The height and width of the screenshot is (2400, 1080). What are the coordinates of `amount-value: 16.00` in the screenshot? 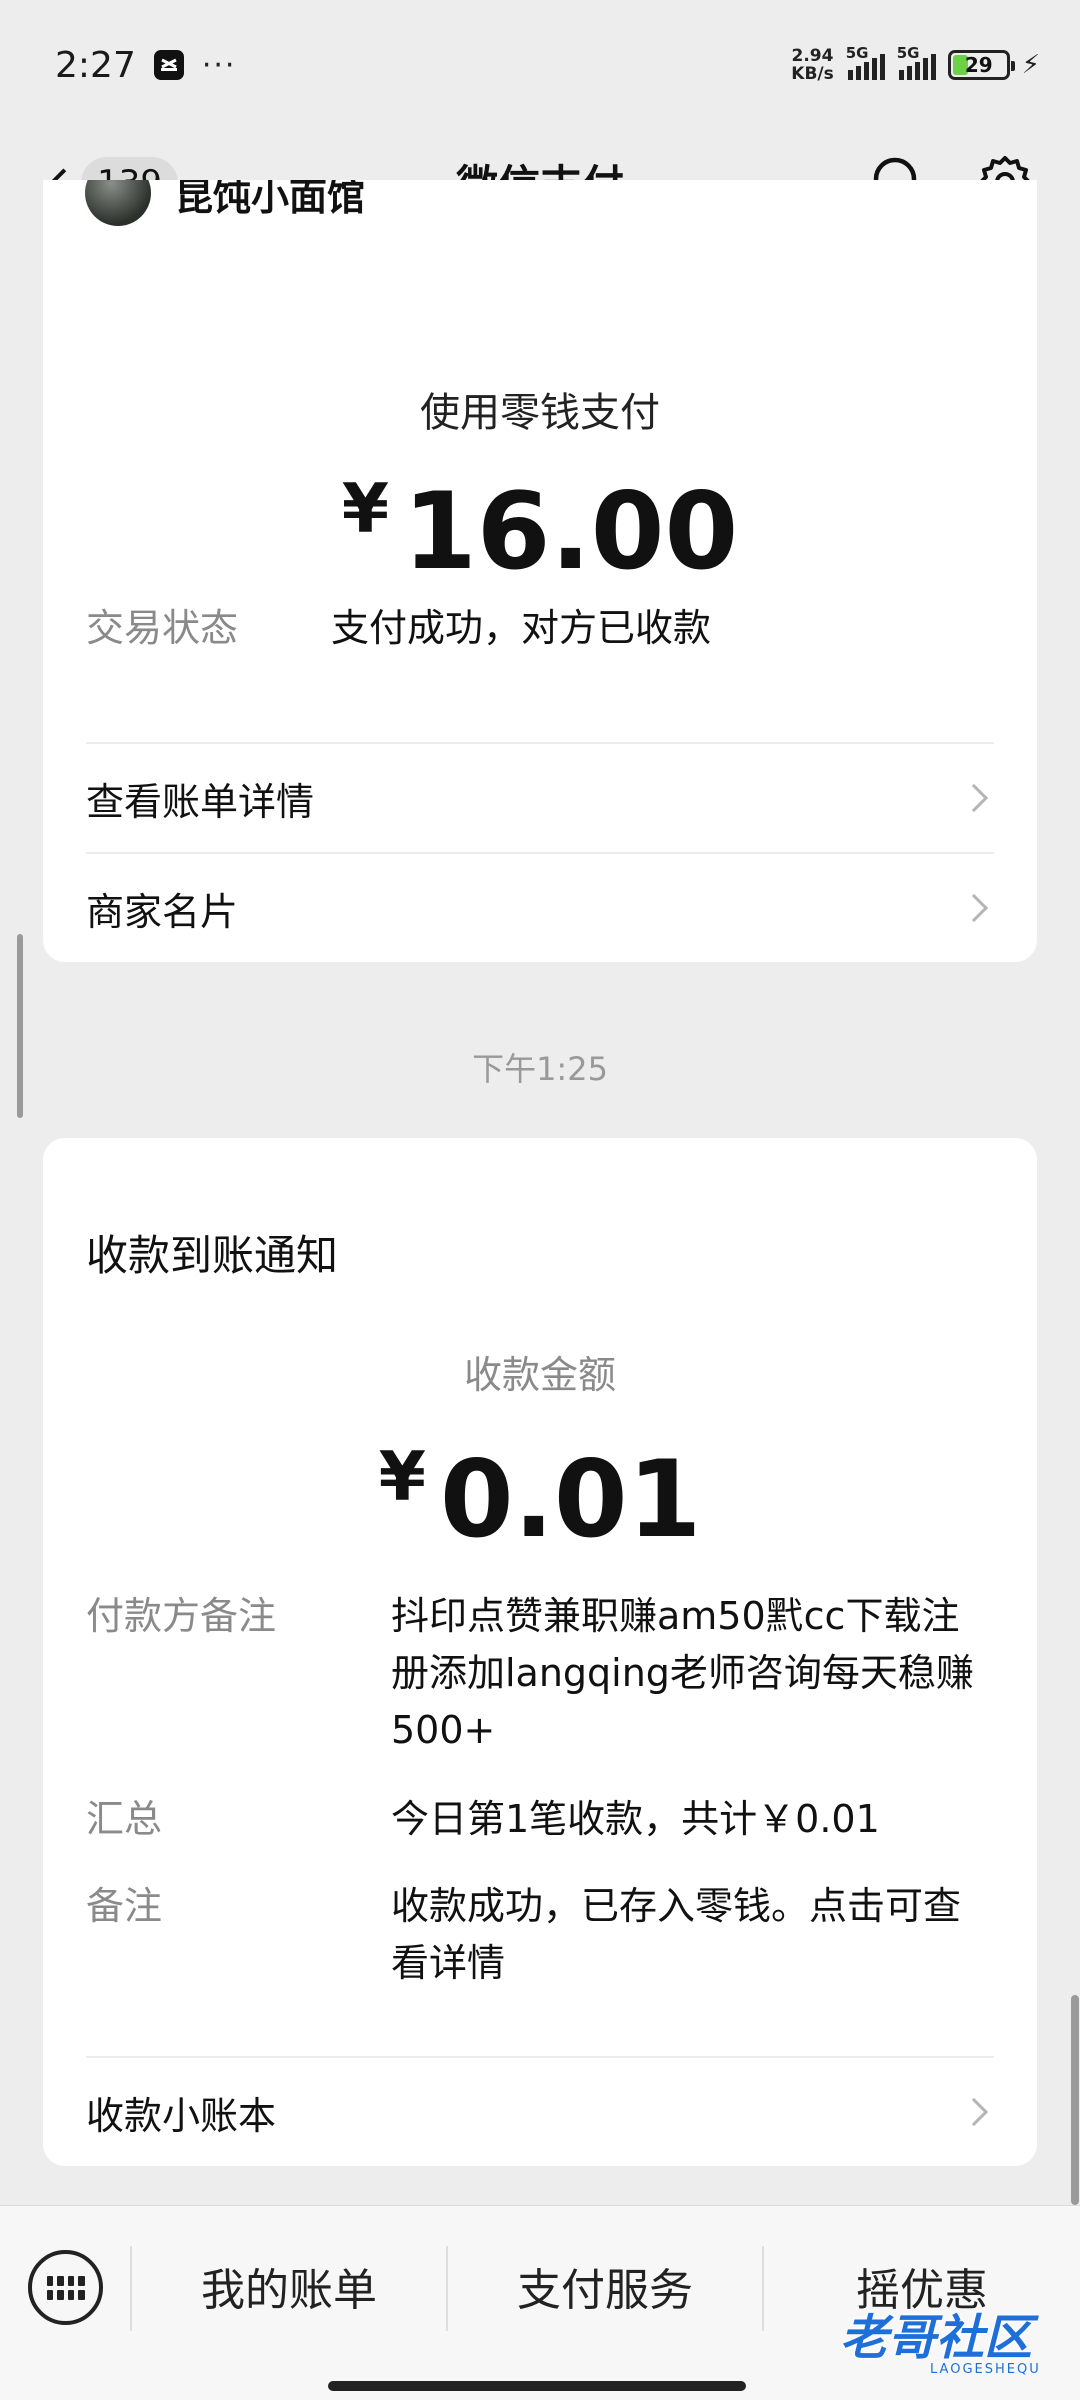 It's located at (571, 531).